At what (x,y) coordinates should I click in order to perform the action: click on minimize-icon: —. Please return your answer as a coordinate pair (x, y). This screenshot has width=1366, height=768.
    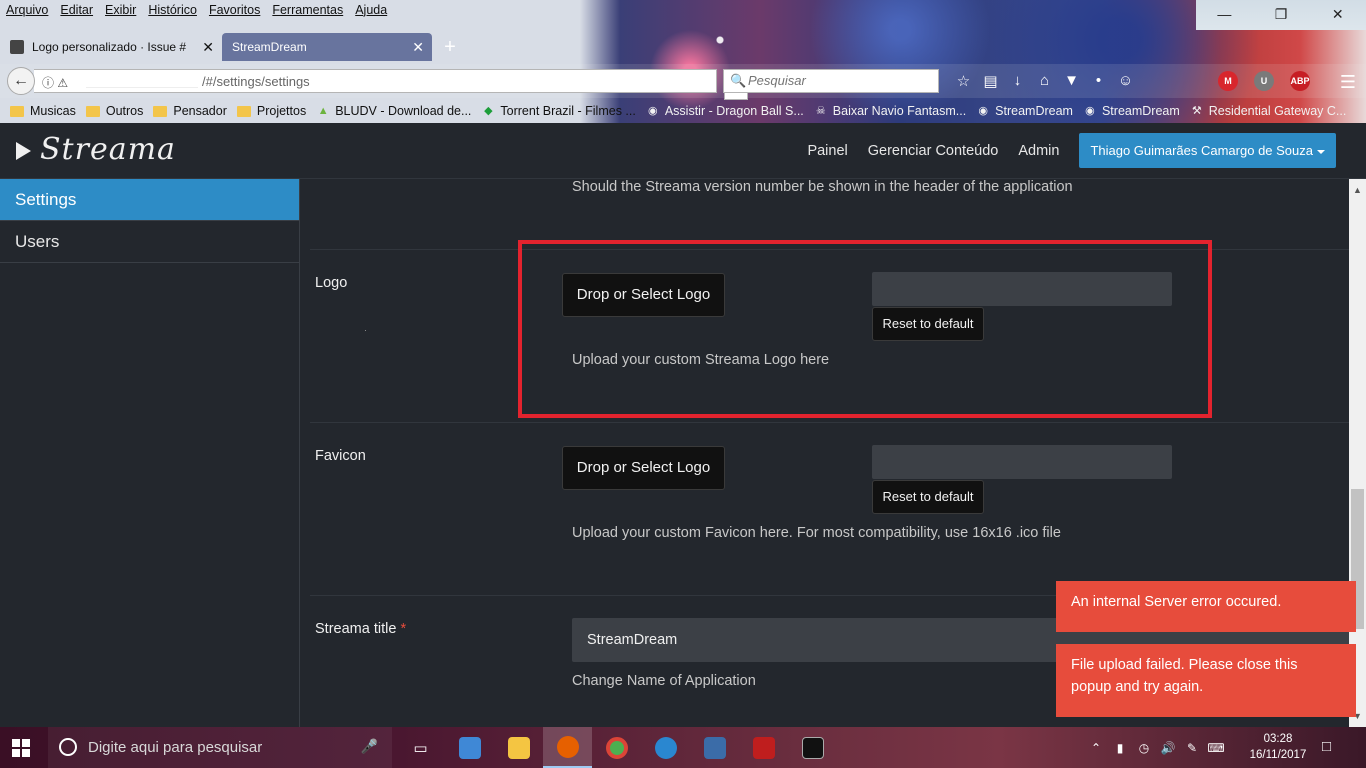
    Looking at the image, I should click on (1224, 15).